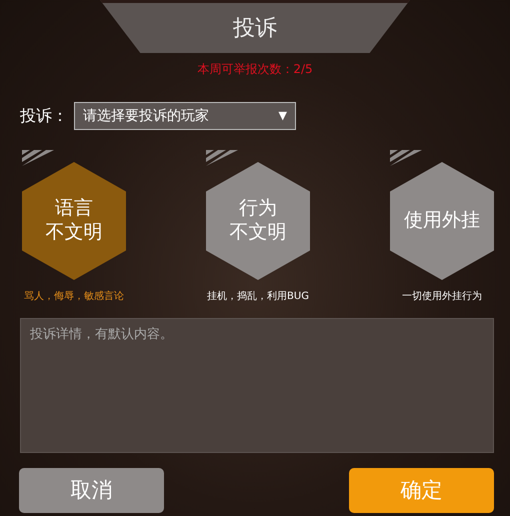  What do you see at coordinates (185, 116) in the screenshot?
I see `player-dropdown: 请选择要投诉的玩家 ▼` at bounding box center [185, 116].